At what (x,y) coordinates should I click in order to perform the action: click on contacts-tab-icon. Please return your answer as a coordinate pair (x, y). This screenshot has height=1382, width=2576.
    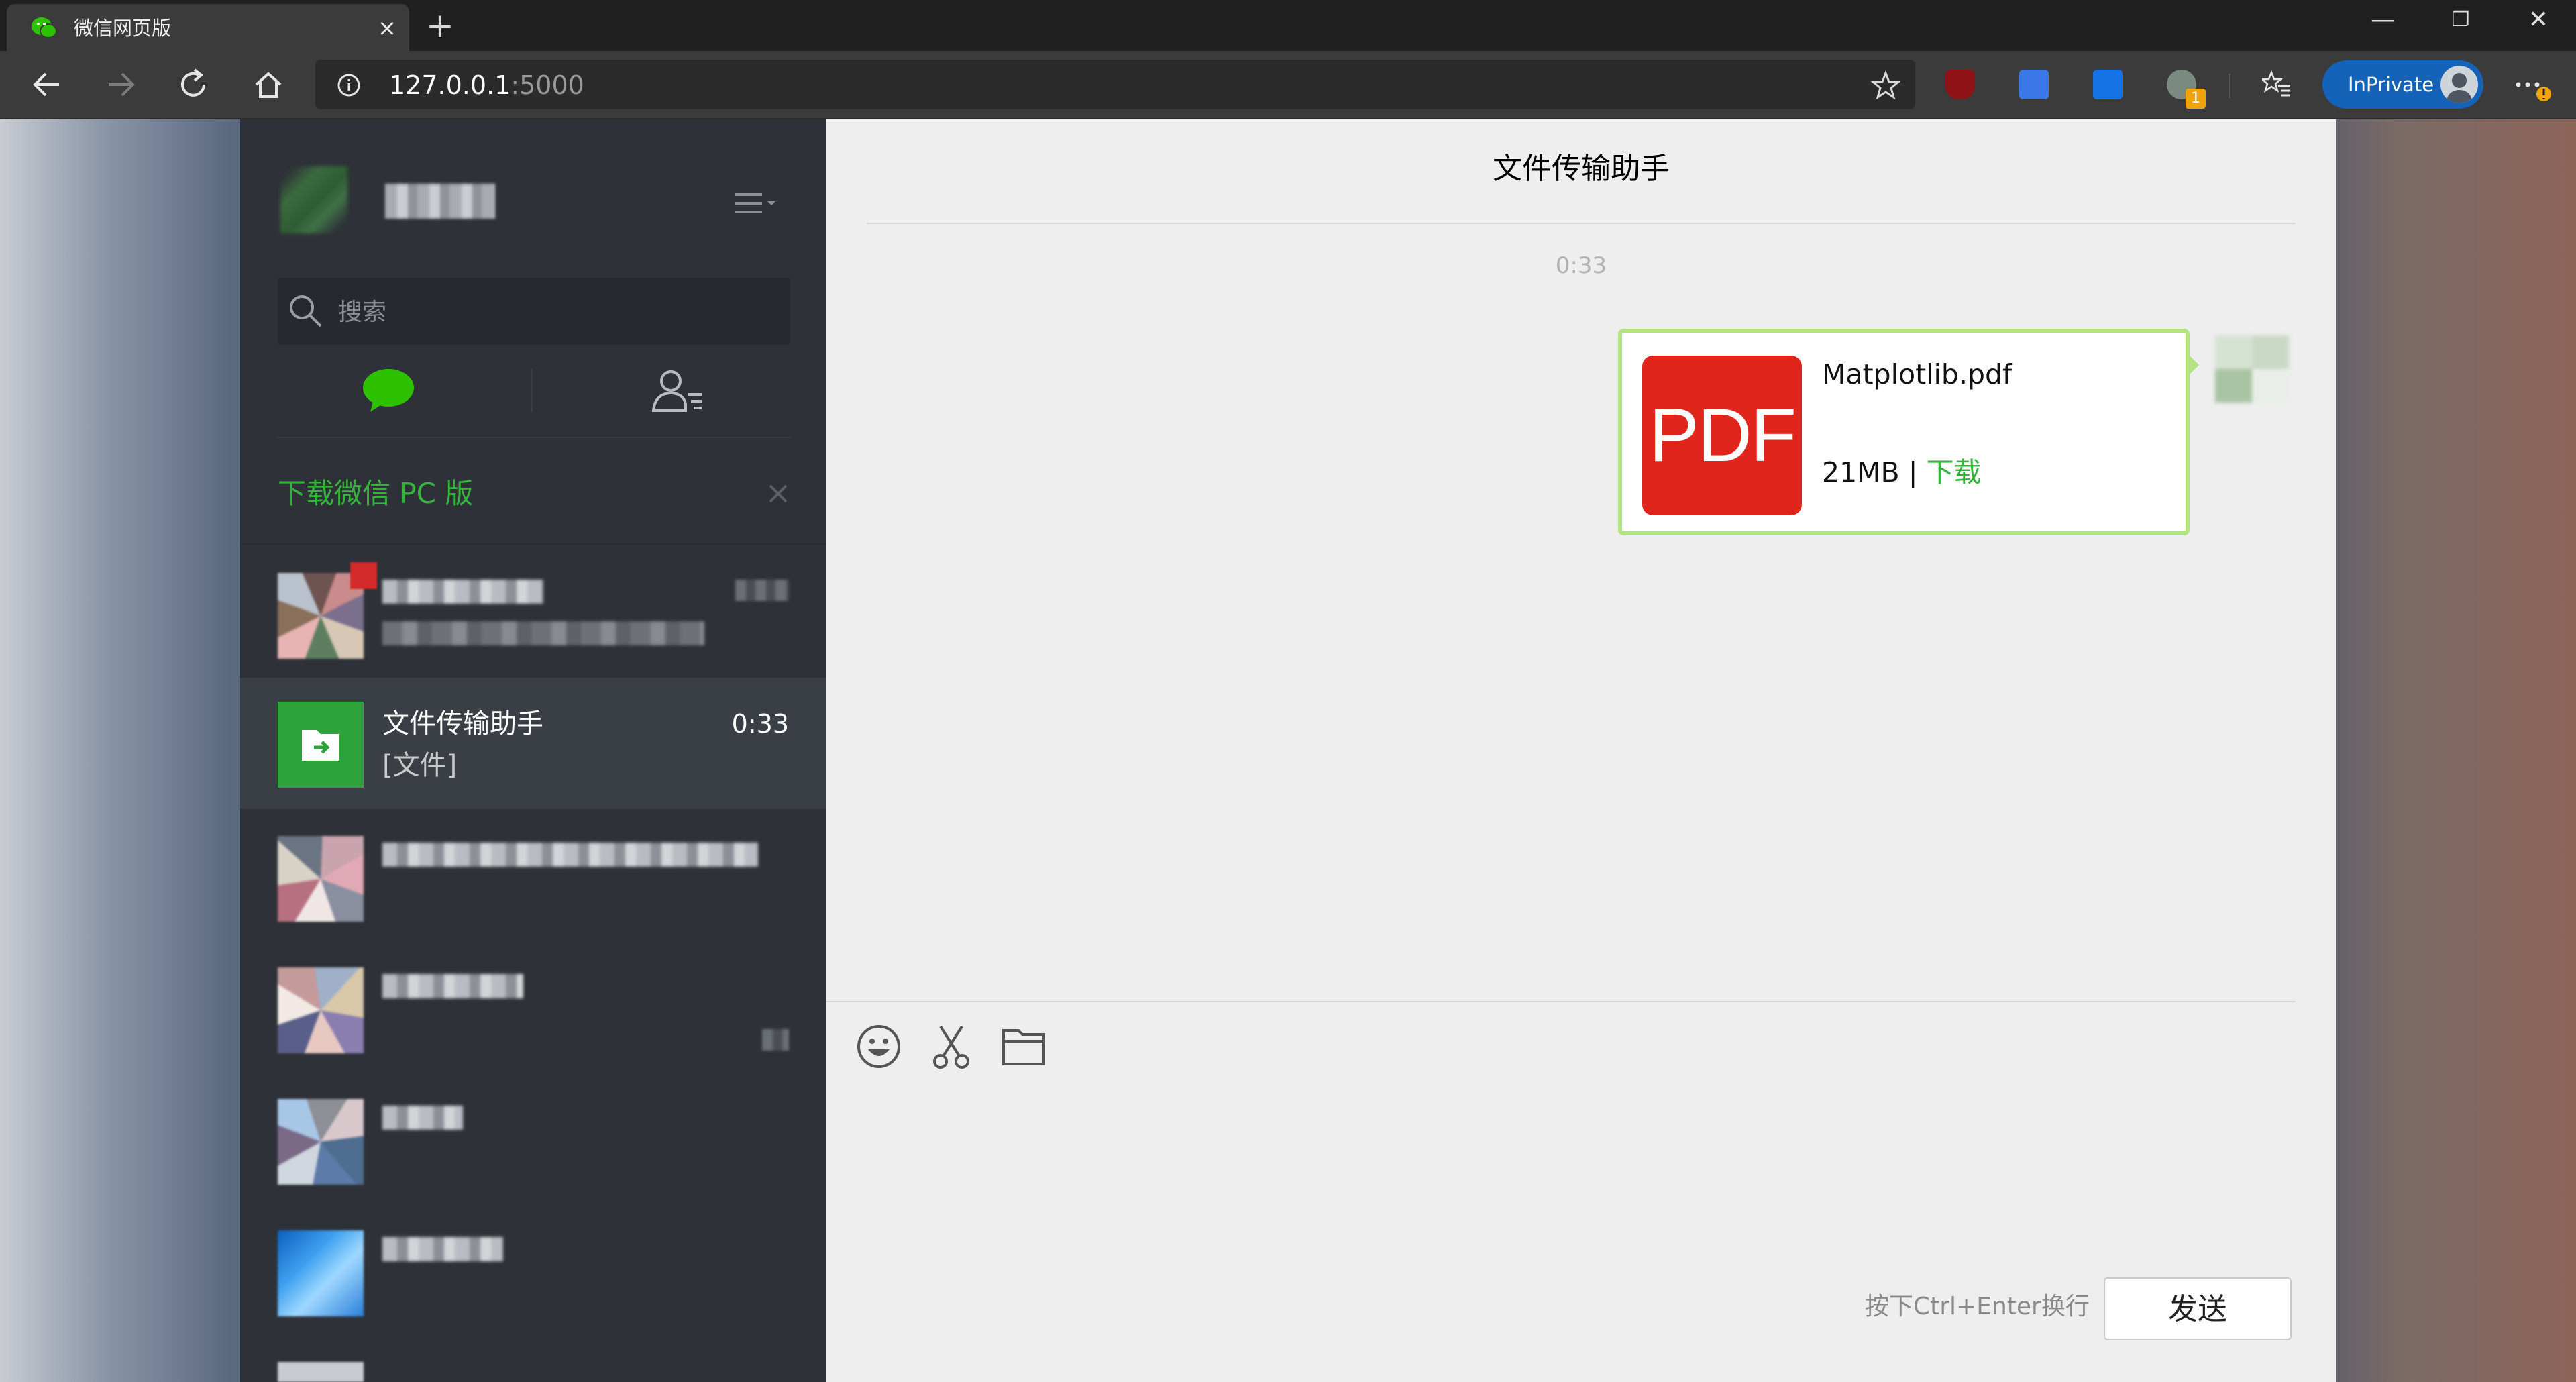
    Looking at the image, I should click on (676, 390).